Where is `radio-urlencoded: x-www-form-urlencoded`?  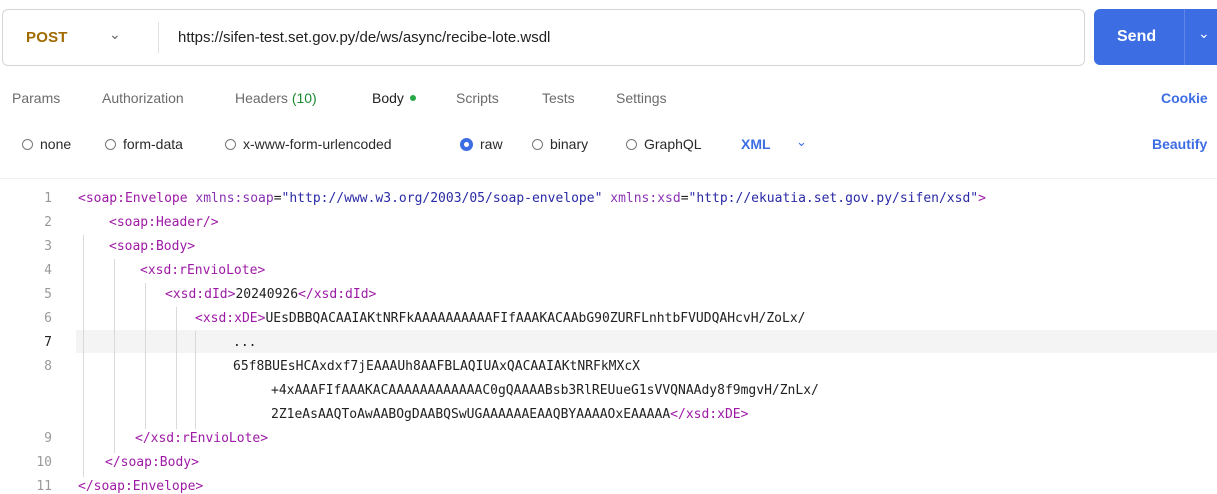
radio-urlencoded: x-www-form-urlencoded is located at coordinates (308, 144).